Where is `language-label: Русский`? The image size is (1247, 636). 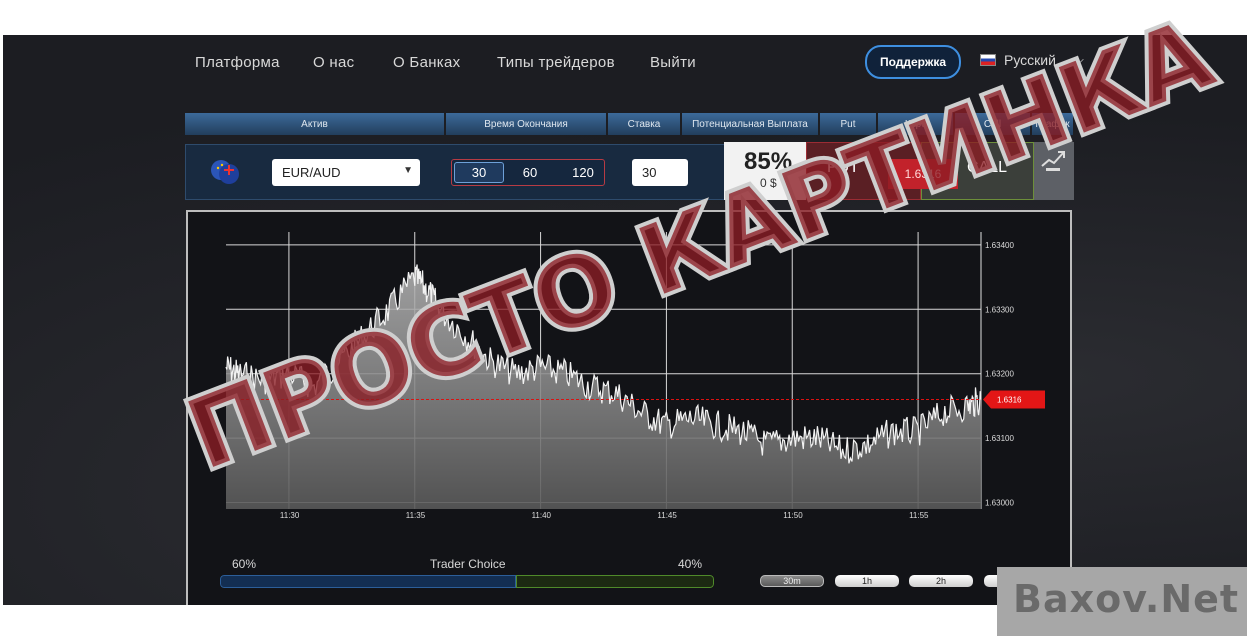
language-label: Русский is located at coordinates (1030, 60).